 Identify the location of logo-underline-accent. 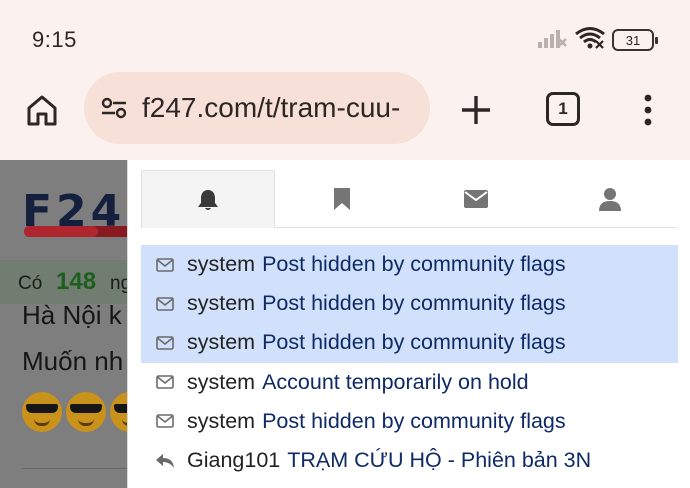
(61, 231).